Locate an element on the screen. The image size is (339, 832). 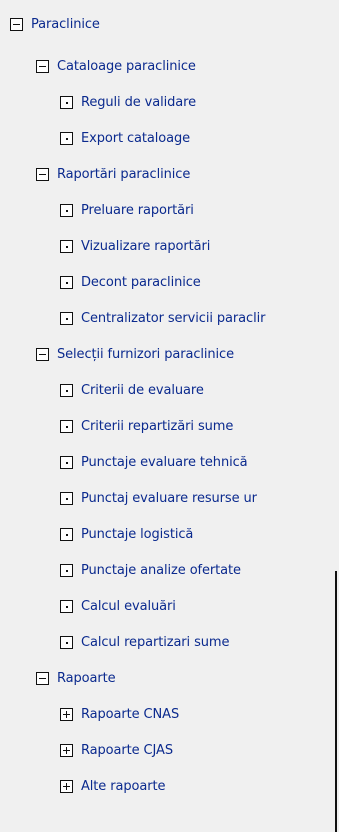
tree-node-label: Calcul repartizari sume is located at coordinates (155, 642).